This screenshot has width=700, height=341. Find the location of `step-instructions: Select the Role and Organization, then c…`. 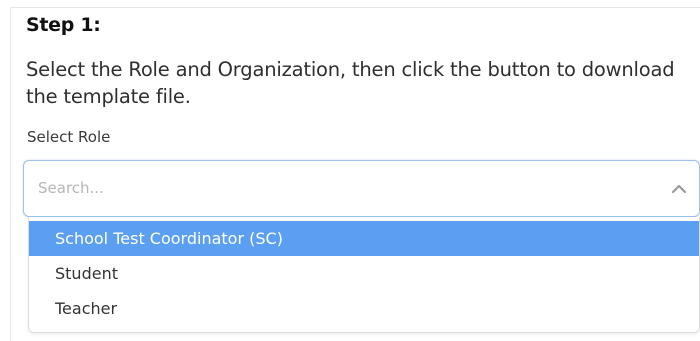

step-instructions: Select the Role and Organization, then c… is located at coordinates (350, 83).